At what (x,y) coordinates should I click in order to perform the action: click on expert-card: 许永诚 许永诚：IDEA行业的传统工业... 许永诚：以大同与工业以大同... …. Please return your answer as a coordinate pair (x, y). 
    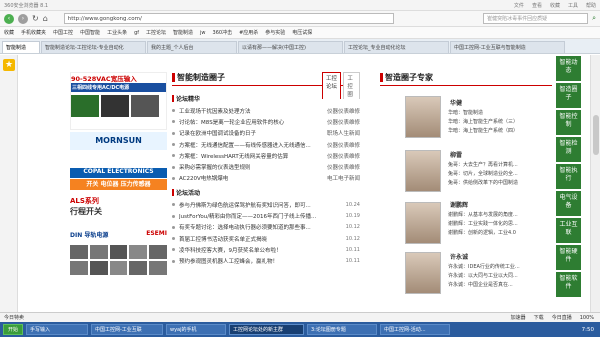
    Looking at the image, I should click on (470, 277).